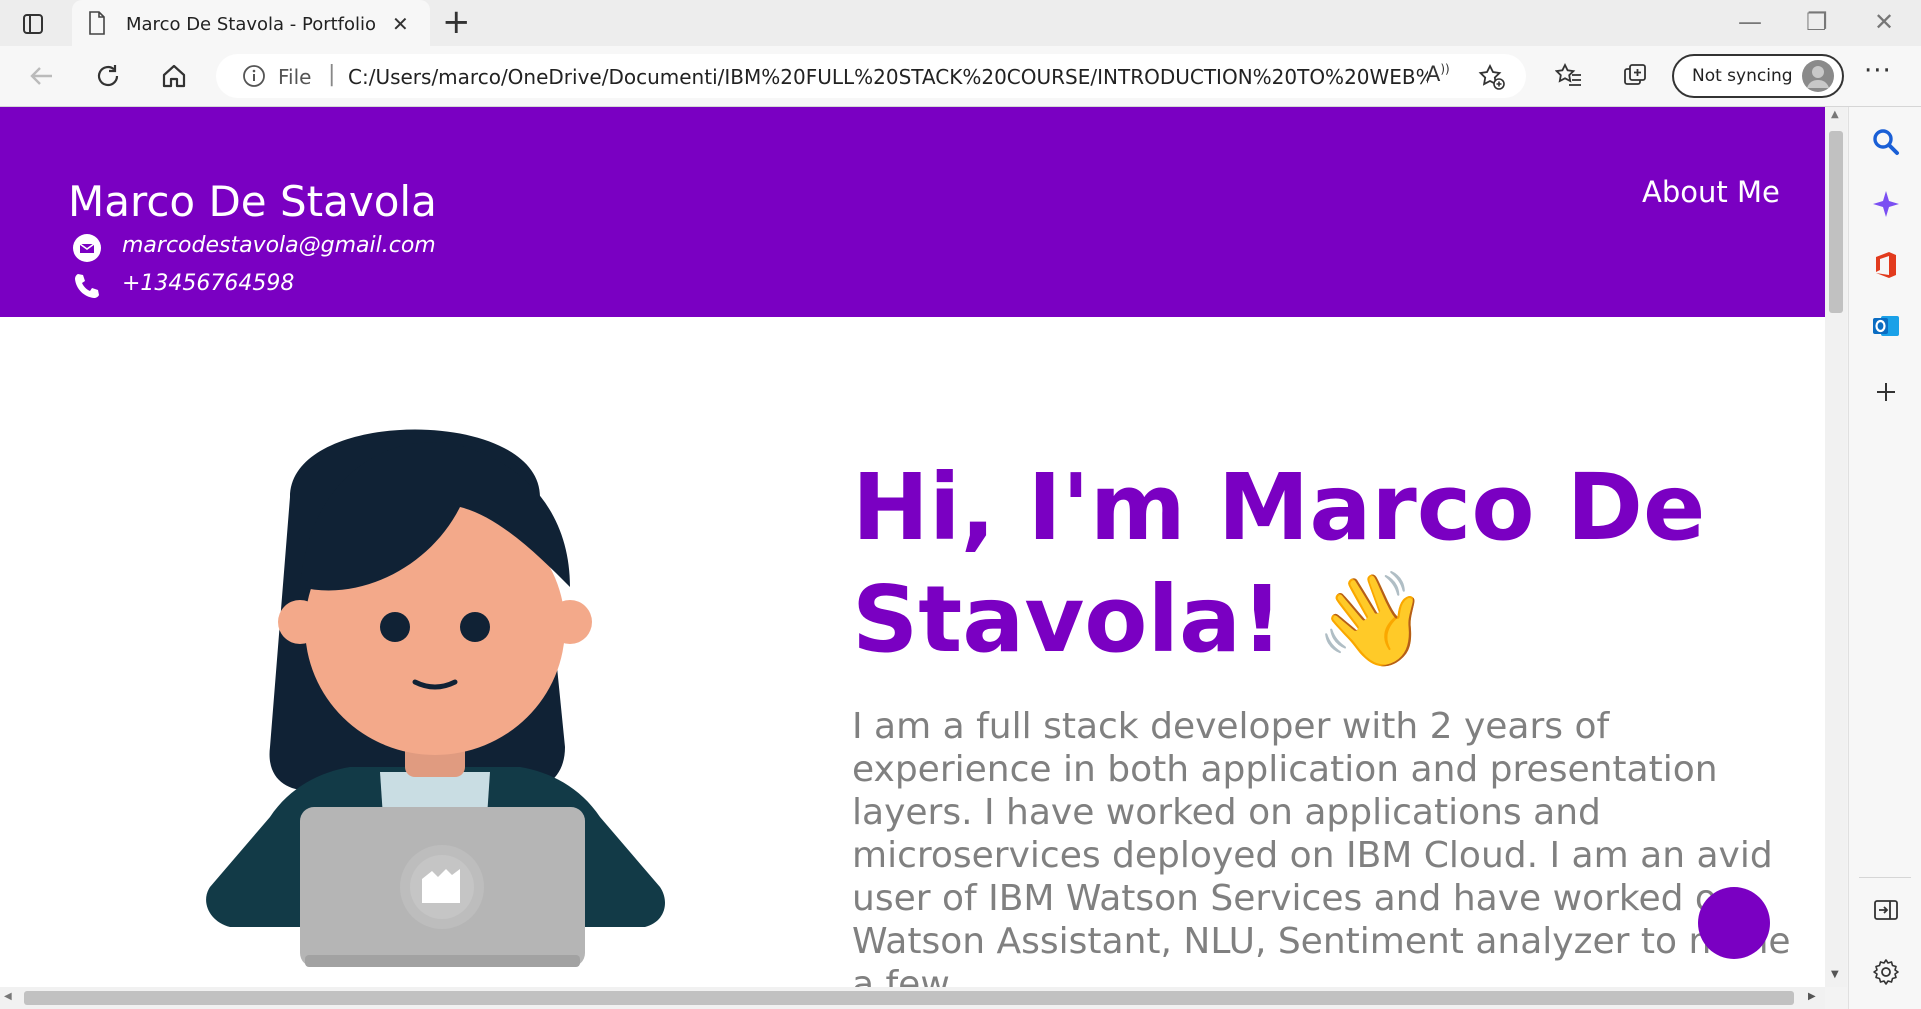 The height and width of the screenshot is (1009, 1921). I want to click on back-icon, so click(42, 76).